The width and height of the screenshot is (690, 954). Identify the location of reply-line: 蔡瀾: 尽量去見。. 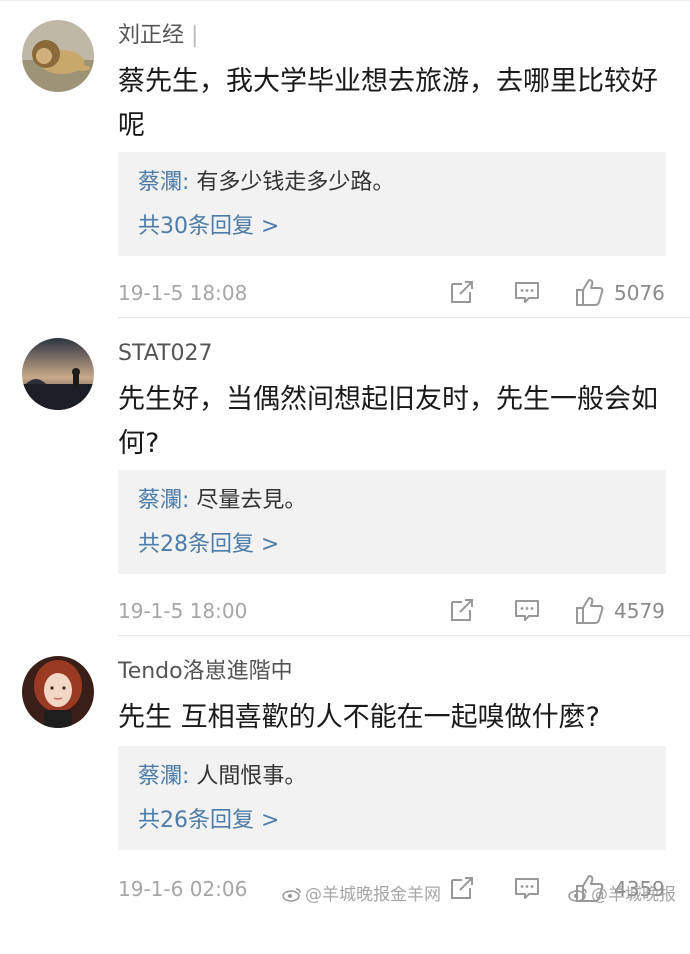
(222, 501).